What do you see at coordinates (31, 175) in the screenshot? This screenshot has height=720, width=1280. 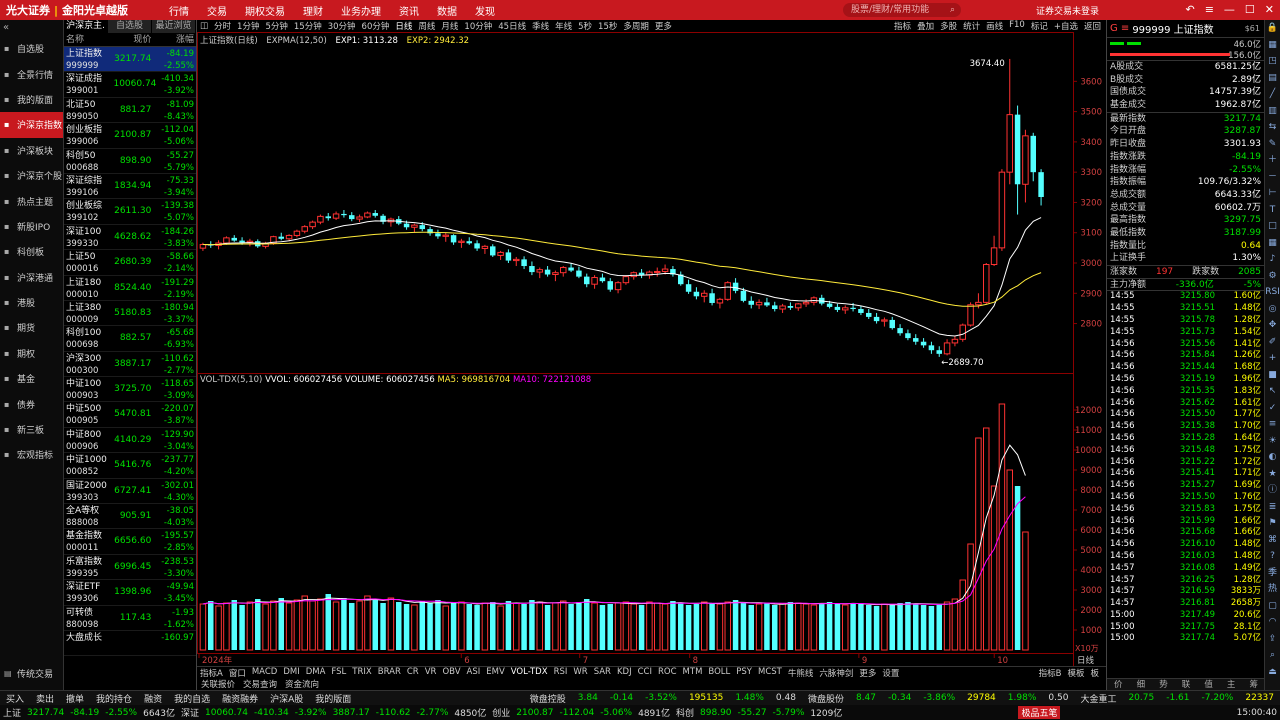 I see `nav-item-5: ▪ 沪深京个股` at bounding box center [31, 175].